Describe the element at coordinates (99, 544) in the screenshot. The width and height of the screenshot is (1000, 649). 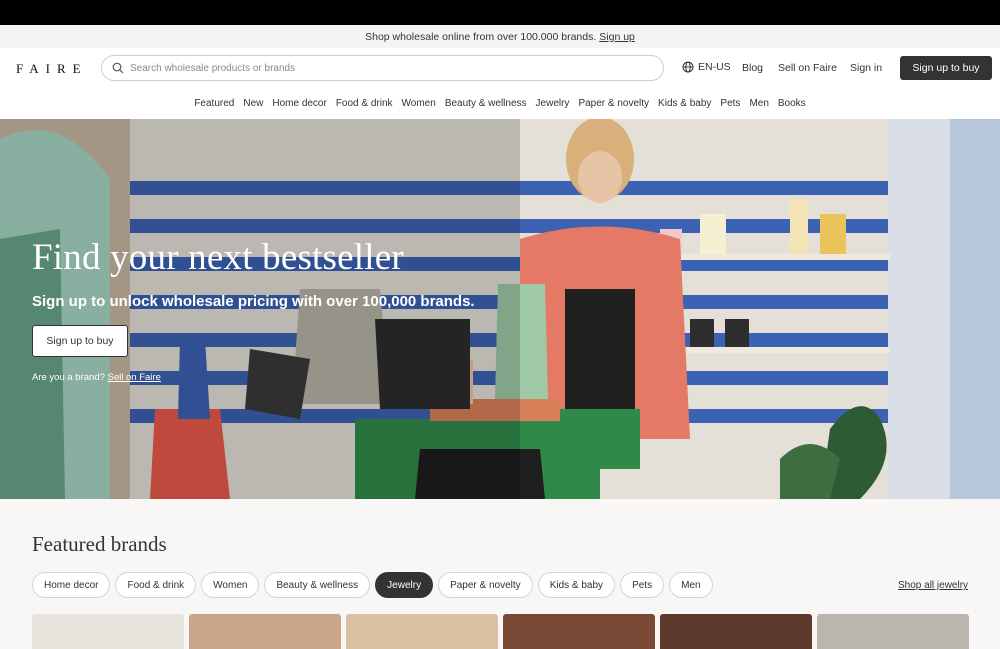
I see `featured-brands-title: Featured brands` at that location.